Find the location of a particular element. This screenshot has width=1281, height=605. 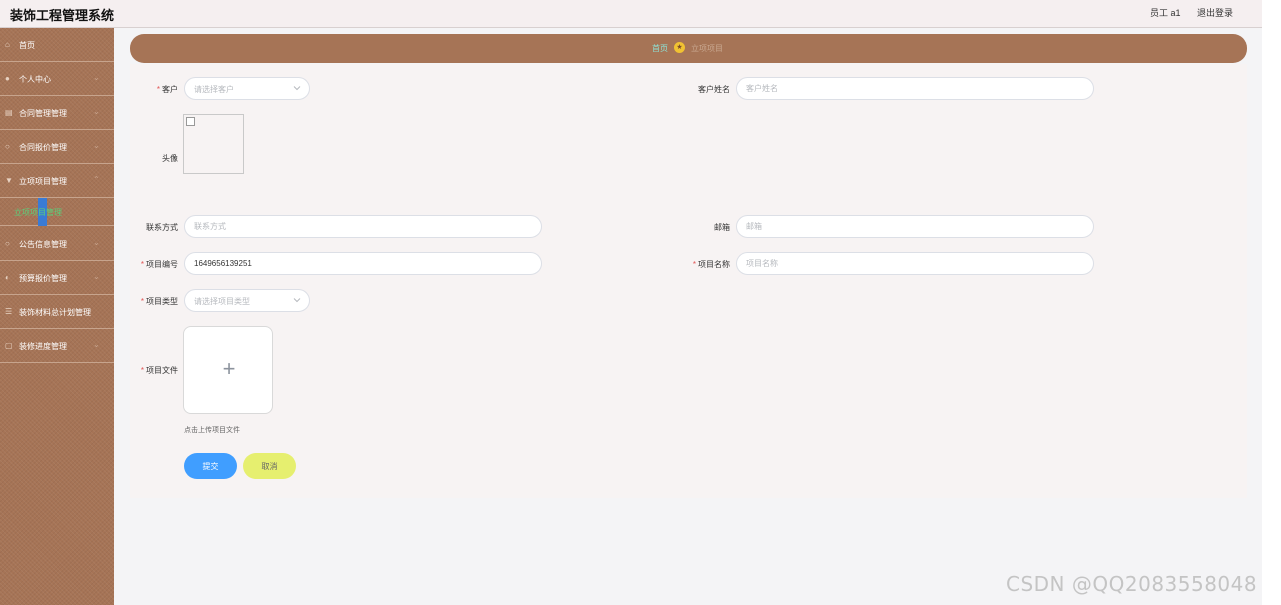

scrollbar-track is located at coordinates (1271, 302).